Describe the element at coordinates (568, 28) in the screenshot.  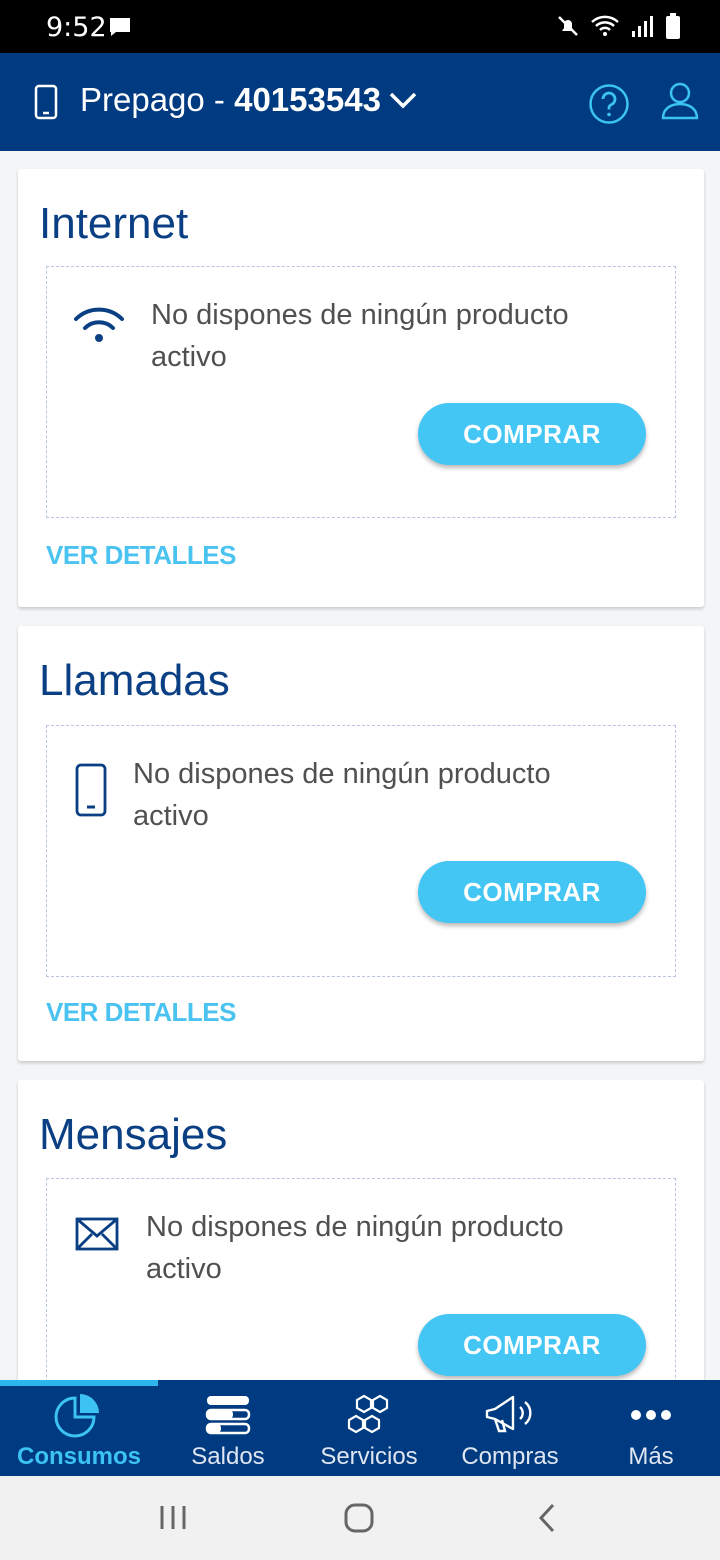
I see `mute-icon` at that location.